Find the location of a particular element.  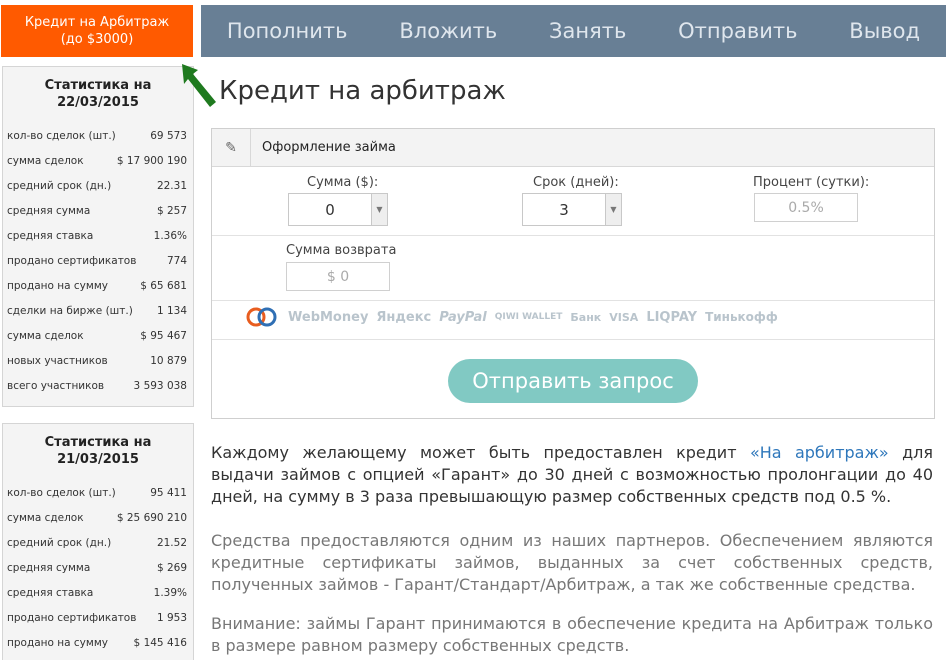

stats-value: 774 is located at coordinates (176, 260).